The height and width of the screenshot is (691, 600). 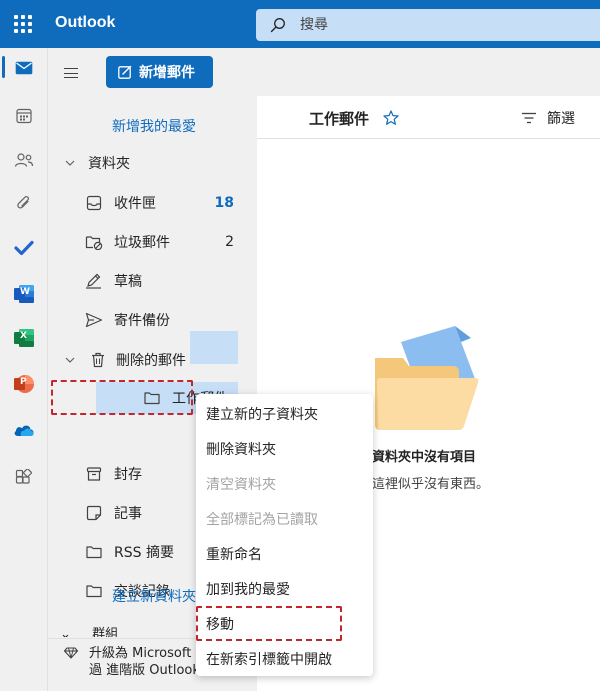 I want to click on calendar-icon, so click(x=24, y=116).